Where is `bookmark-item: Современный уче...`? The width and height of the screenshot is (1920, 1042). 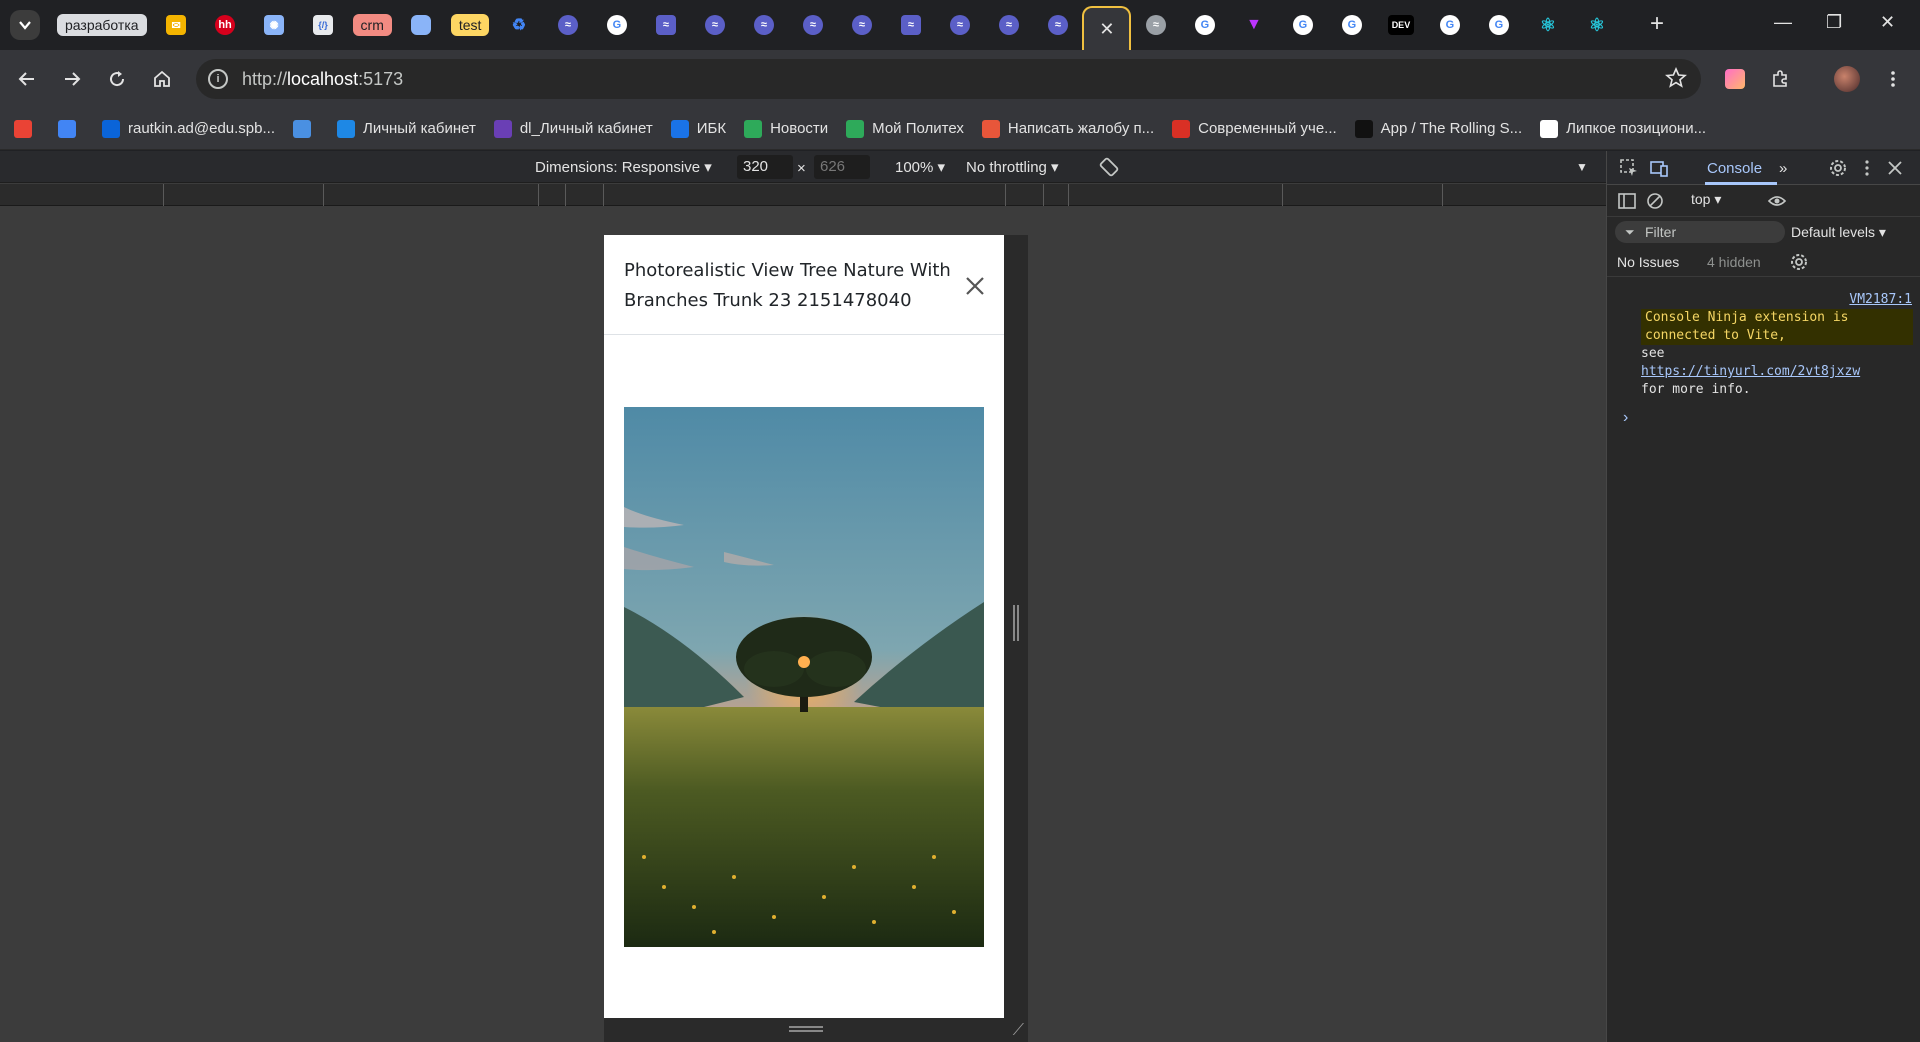
bookmark-item: Современный уче... is located at coordinates (1254, 128).